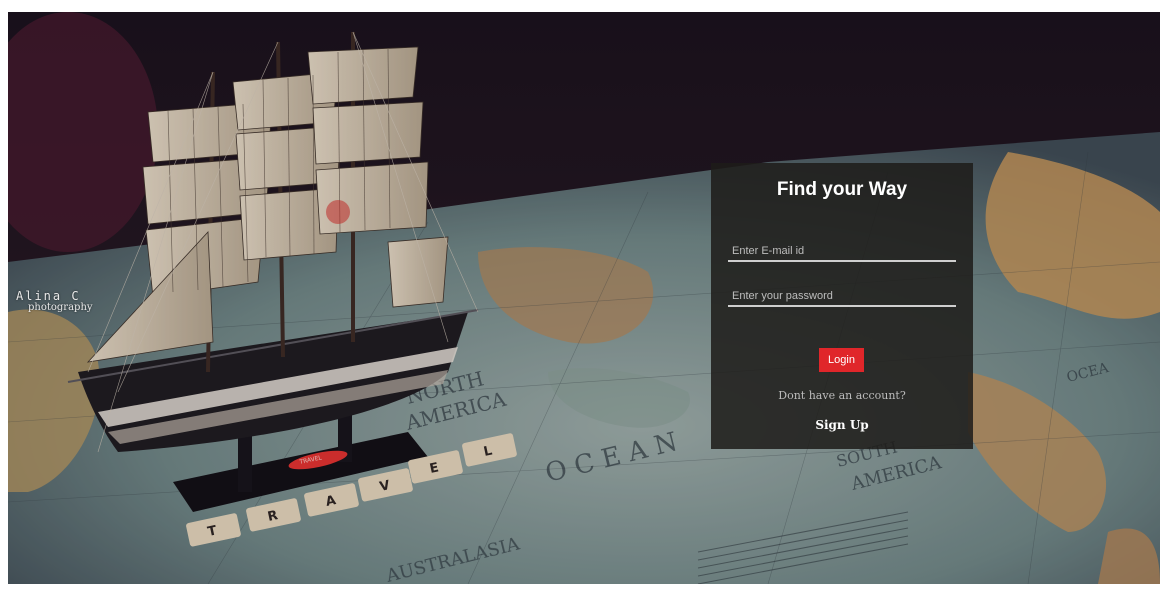 This screenshot has width=1162, height=590. Describe the element at coordinates (842, 425) in the screenshot. I see `signup-link: Sign Up` at that location.